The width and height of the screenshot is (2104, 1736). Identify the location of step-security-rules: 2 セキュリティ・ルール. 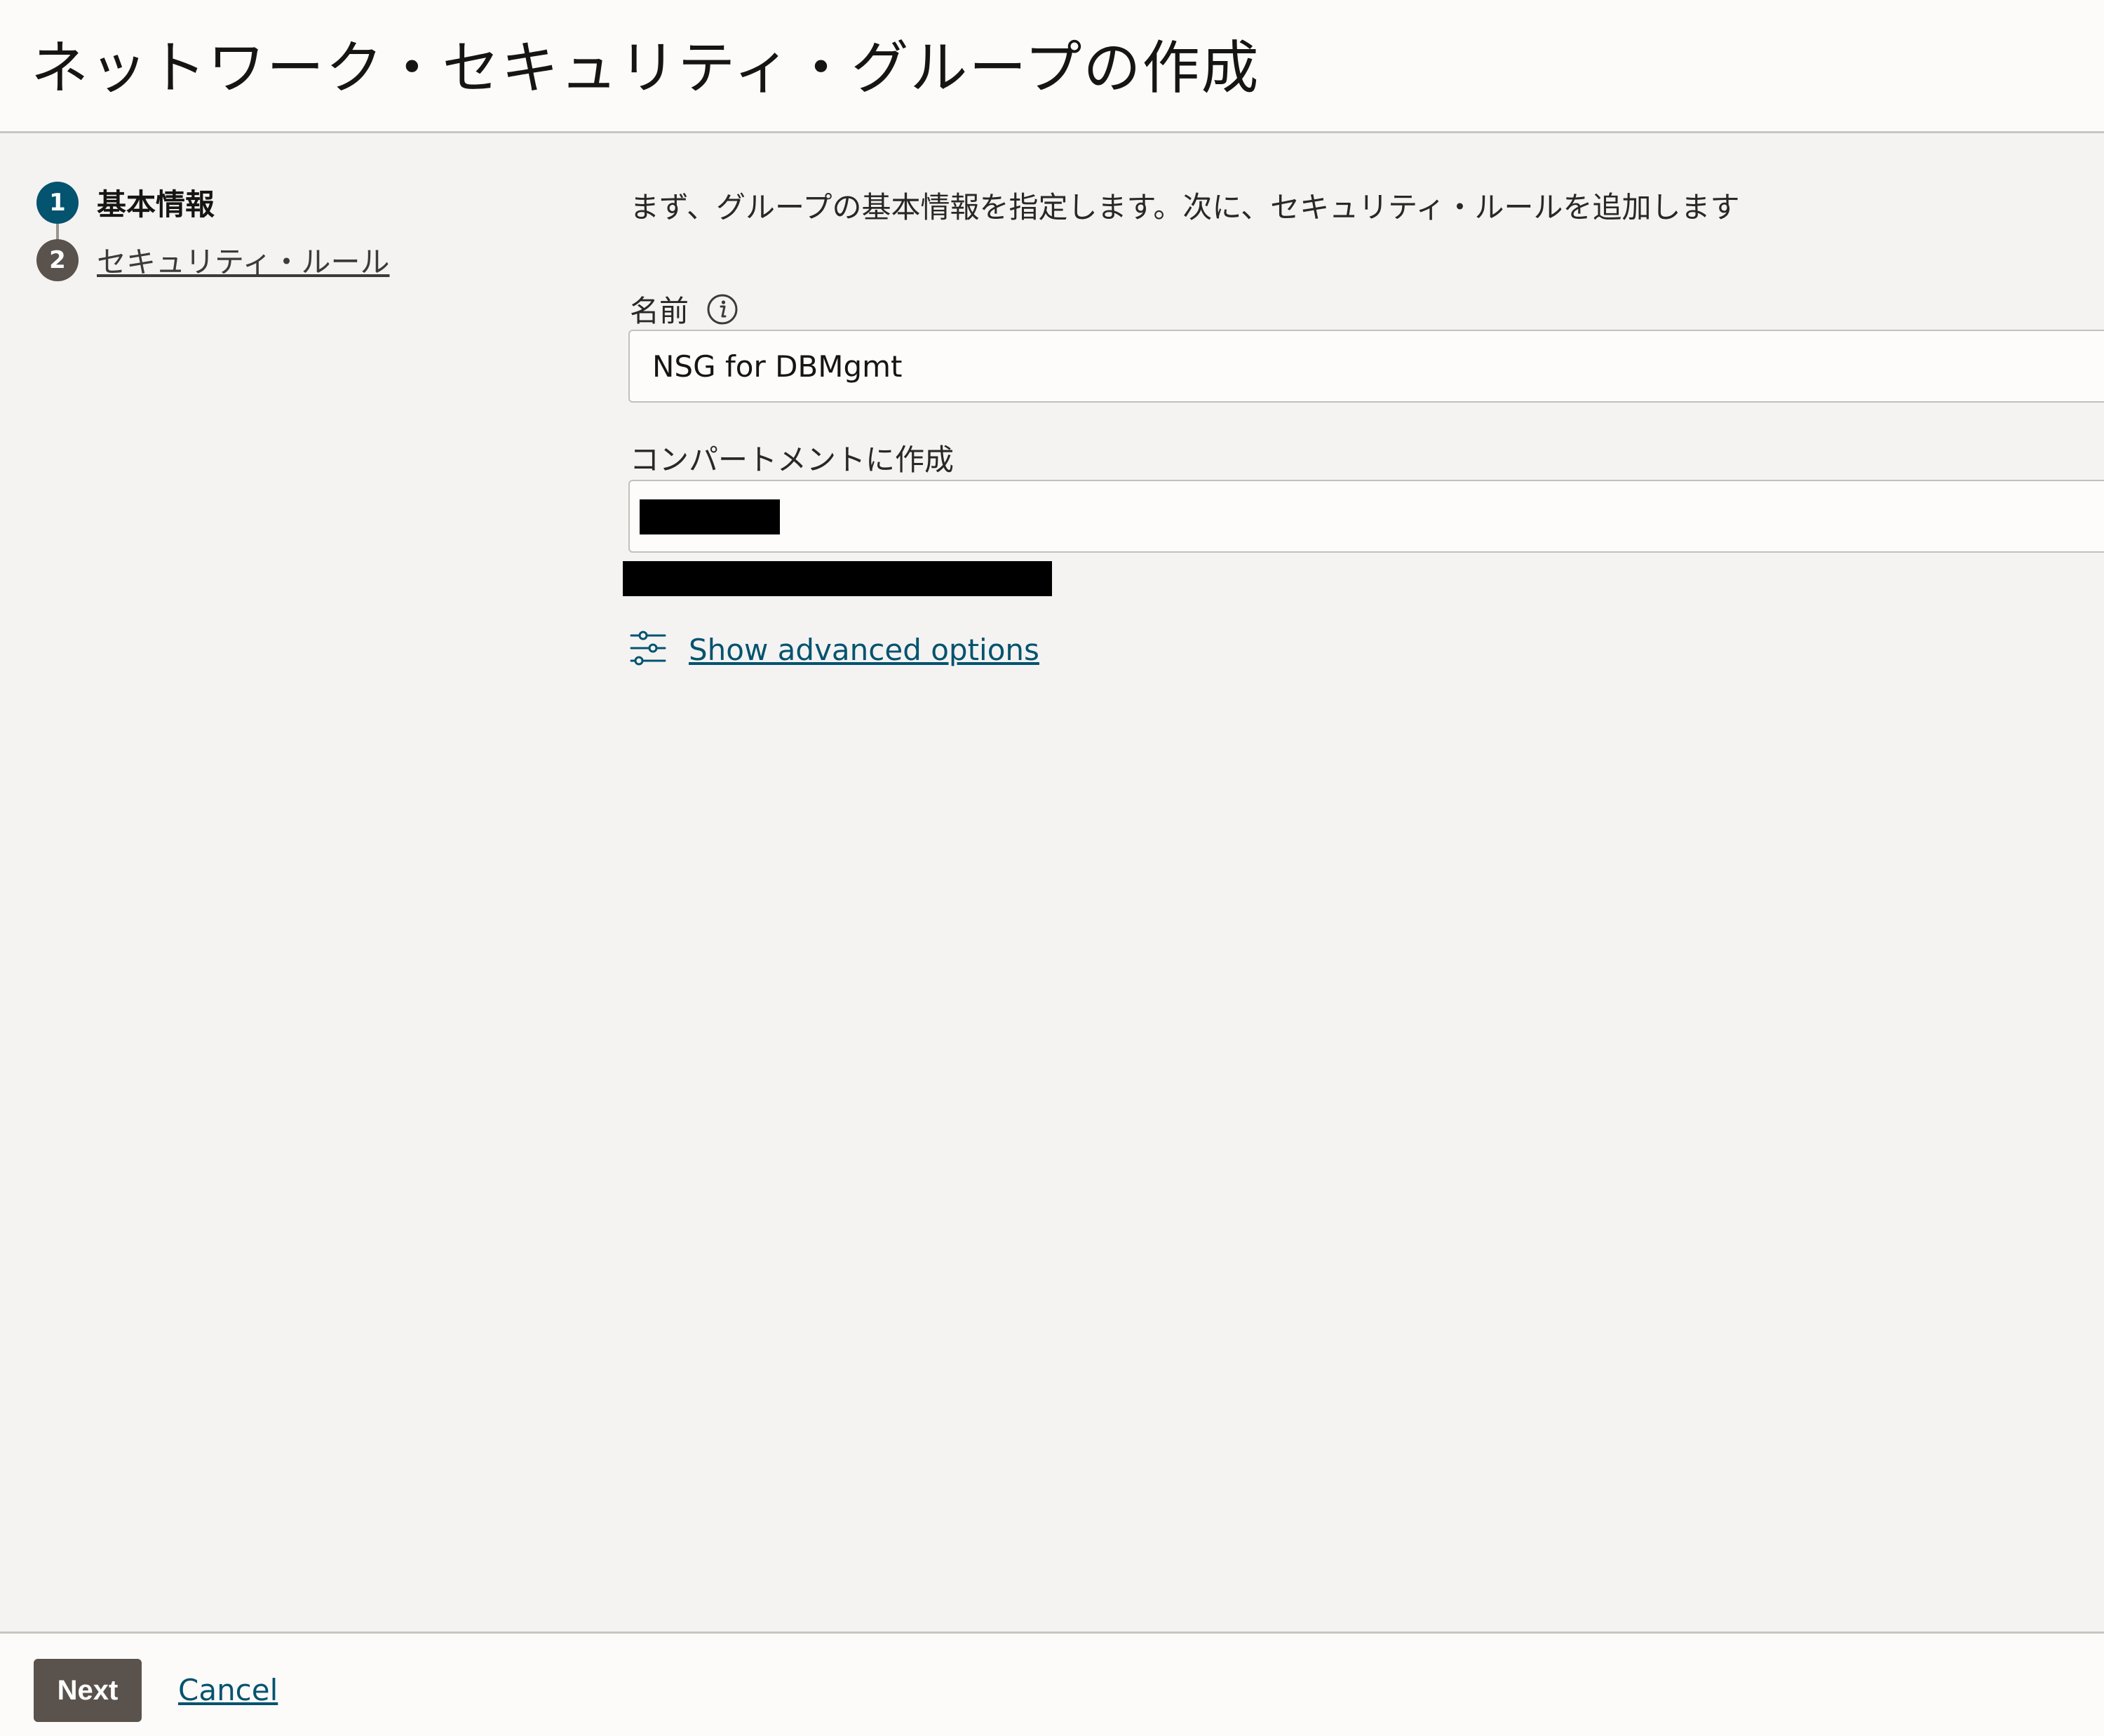
(213, 259).